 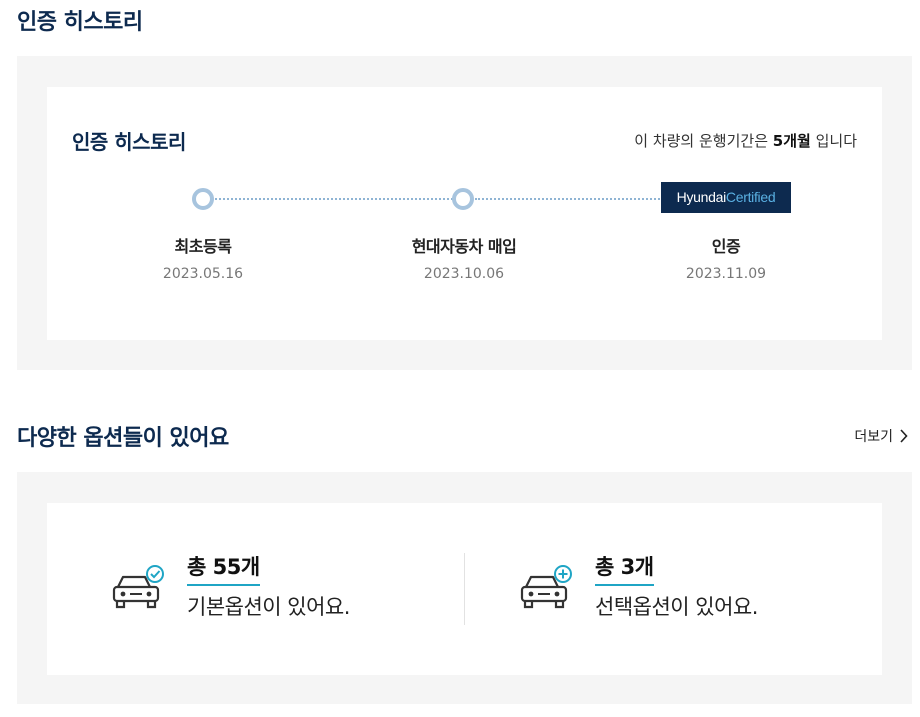 What do you see at coordinates (129, 142) in the screenshot?
I see `history-card-title: 인증 히스토리` at bounding box center [129, 142].